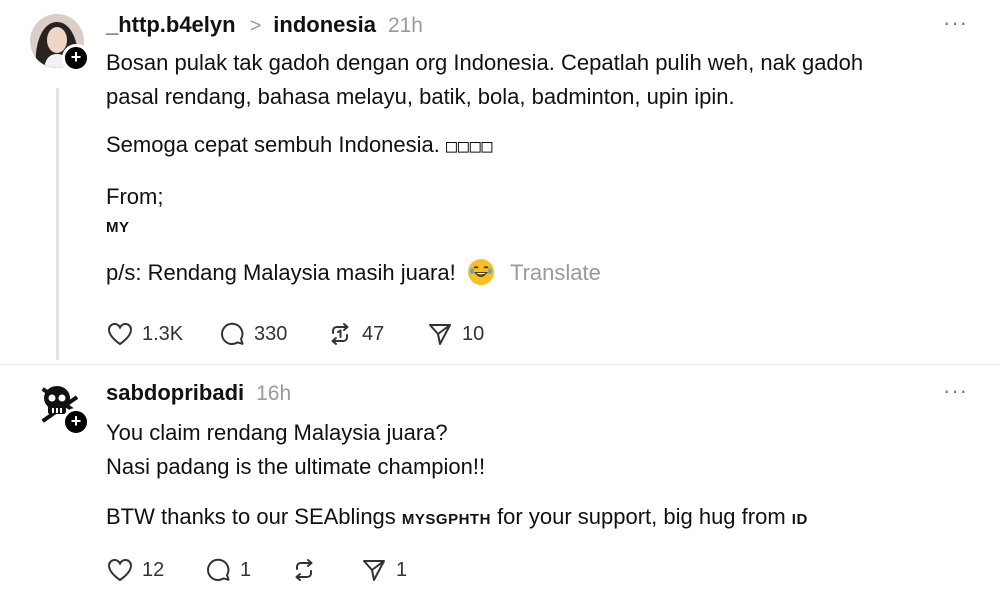  What do you see at coordinates (251, 516) in the screenshot?
I see `post-text: BTW thanks to our SEAblings` at bounding box center [251, 516].